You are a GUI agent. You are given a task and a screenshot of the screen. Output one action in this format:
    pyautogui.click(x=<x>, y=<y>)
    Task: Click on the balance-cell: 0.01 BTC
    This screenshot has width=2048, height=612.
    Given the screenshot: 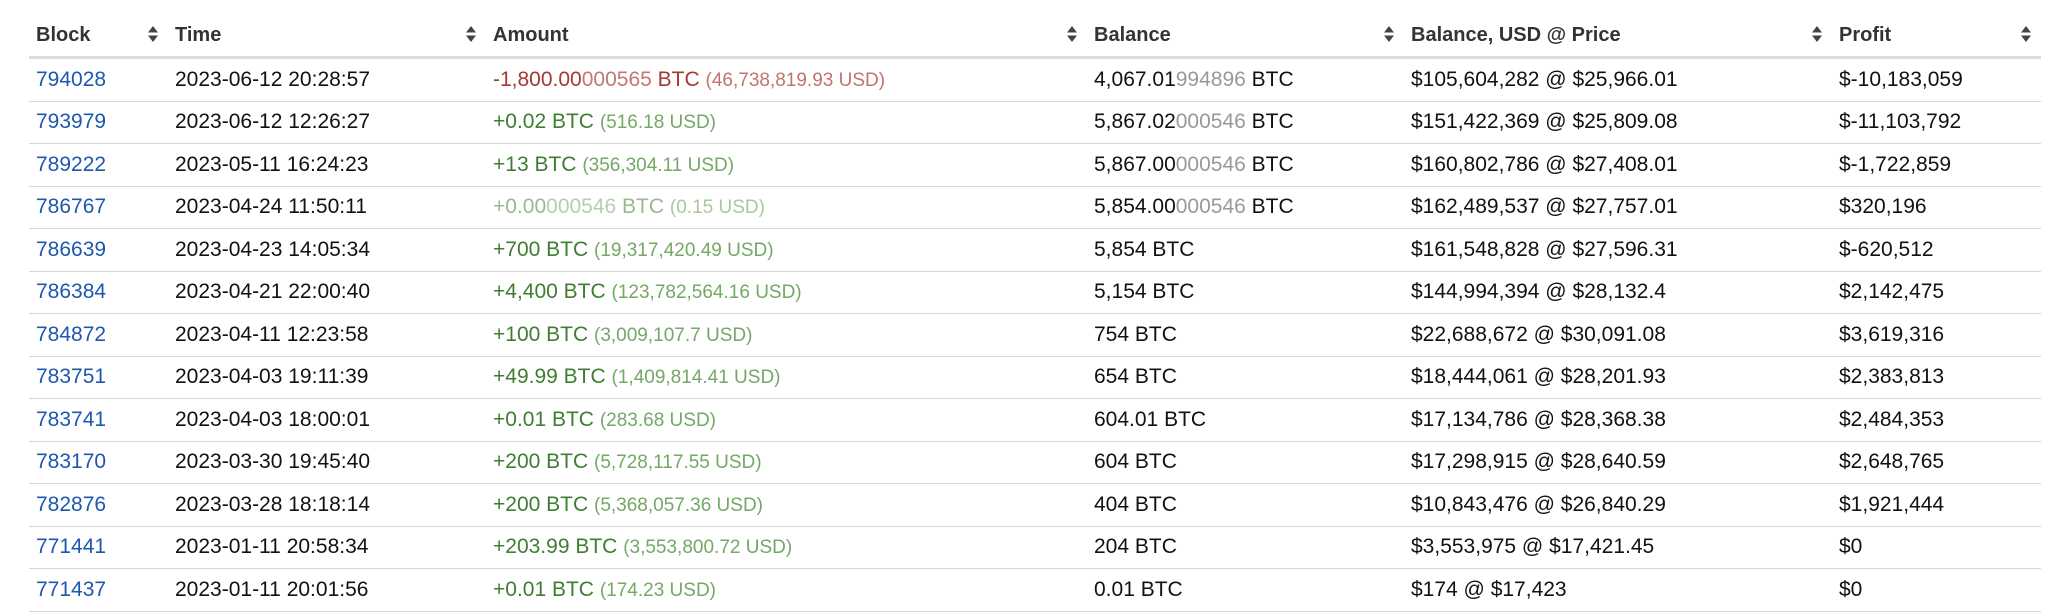 What is the action you would take?
    pyautogui.click(x=1245, y=590)
    